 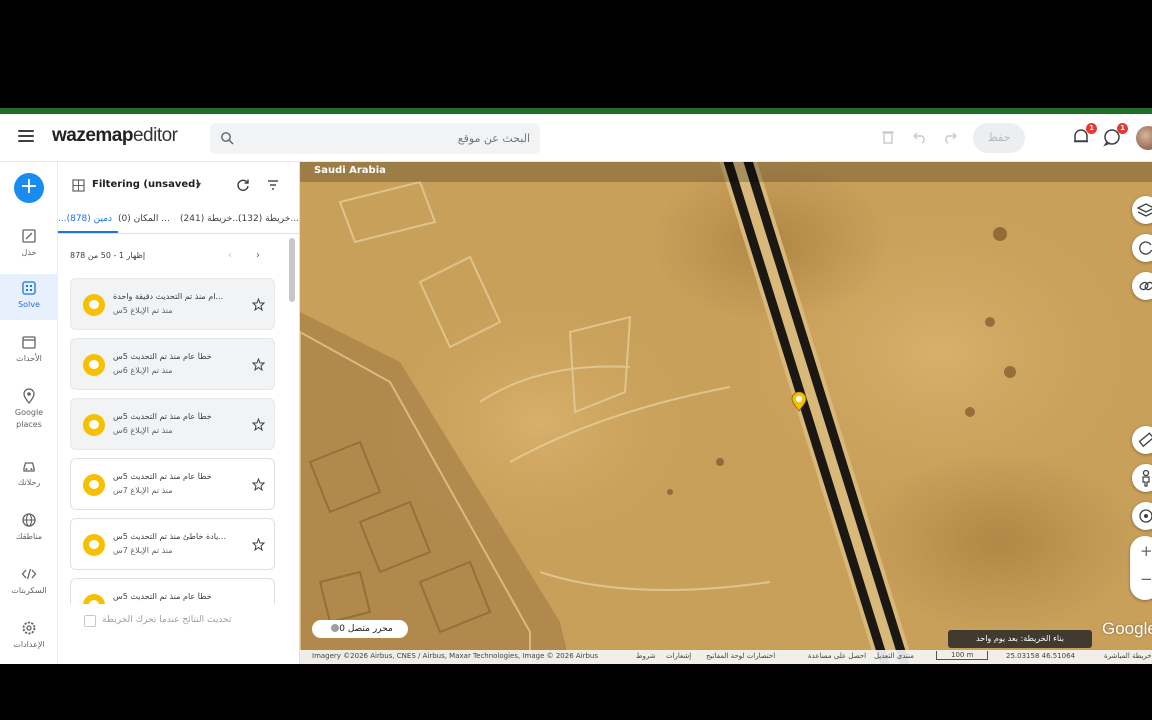 What do you see at coordinates (888, 137) in the screenshot?
I see `trash-icon` at bounding box center [888, 137].